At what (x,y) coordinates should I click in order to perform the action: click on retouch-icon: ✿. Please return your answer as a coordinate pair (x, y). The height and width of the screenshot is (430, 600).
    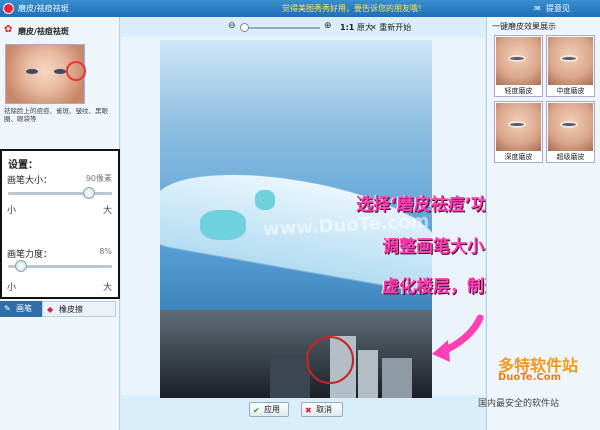
    Looking at the image, I should click on (8, 29).